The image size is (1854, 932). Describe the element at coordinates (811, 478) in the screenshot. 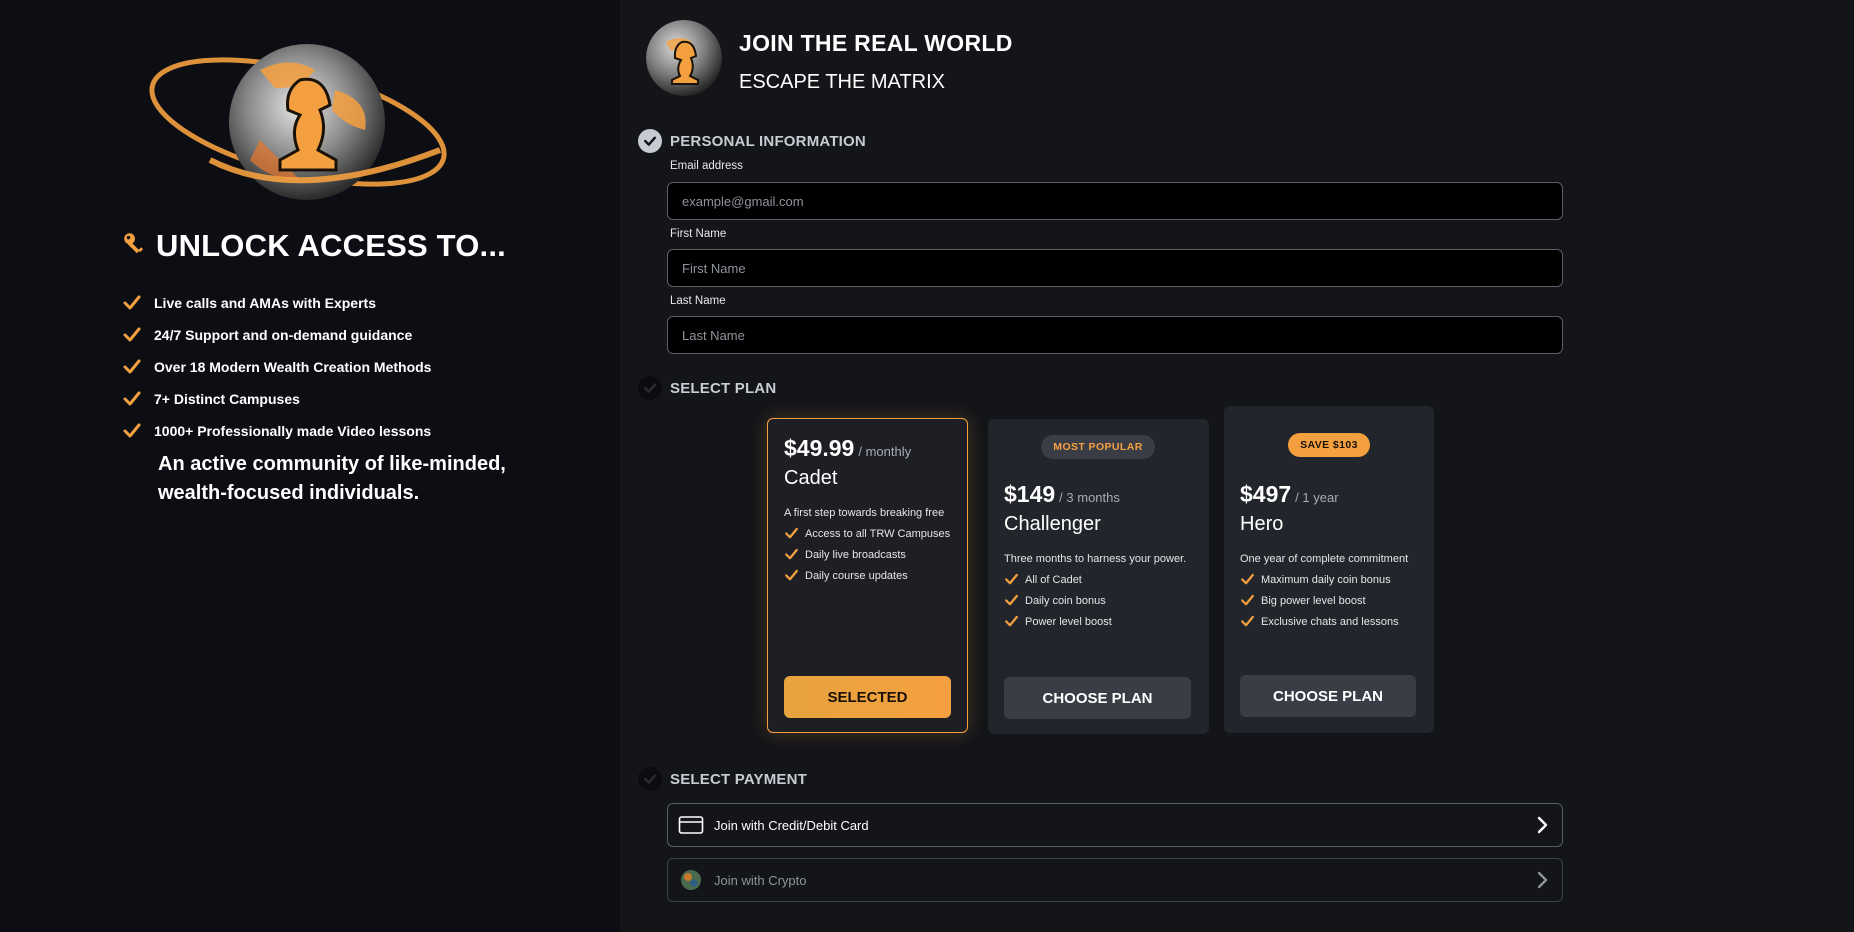

I see `plan-name: Cadet` at that location.